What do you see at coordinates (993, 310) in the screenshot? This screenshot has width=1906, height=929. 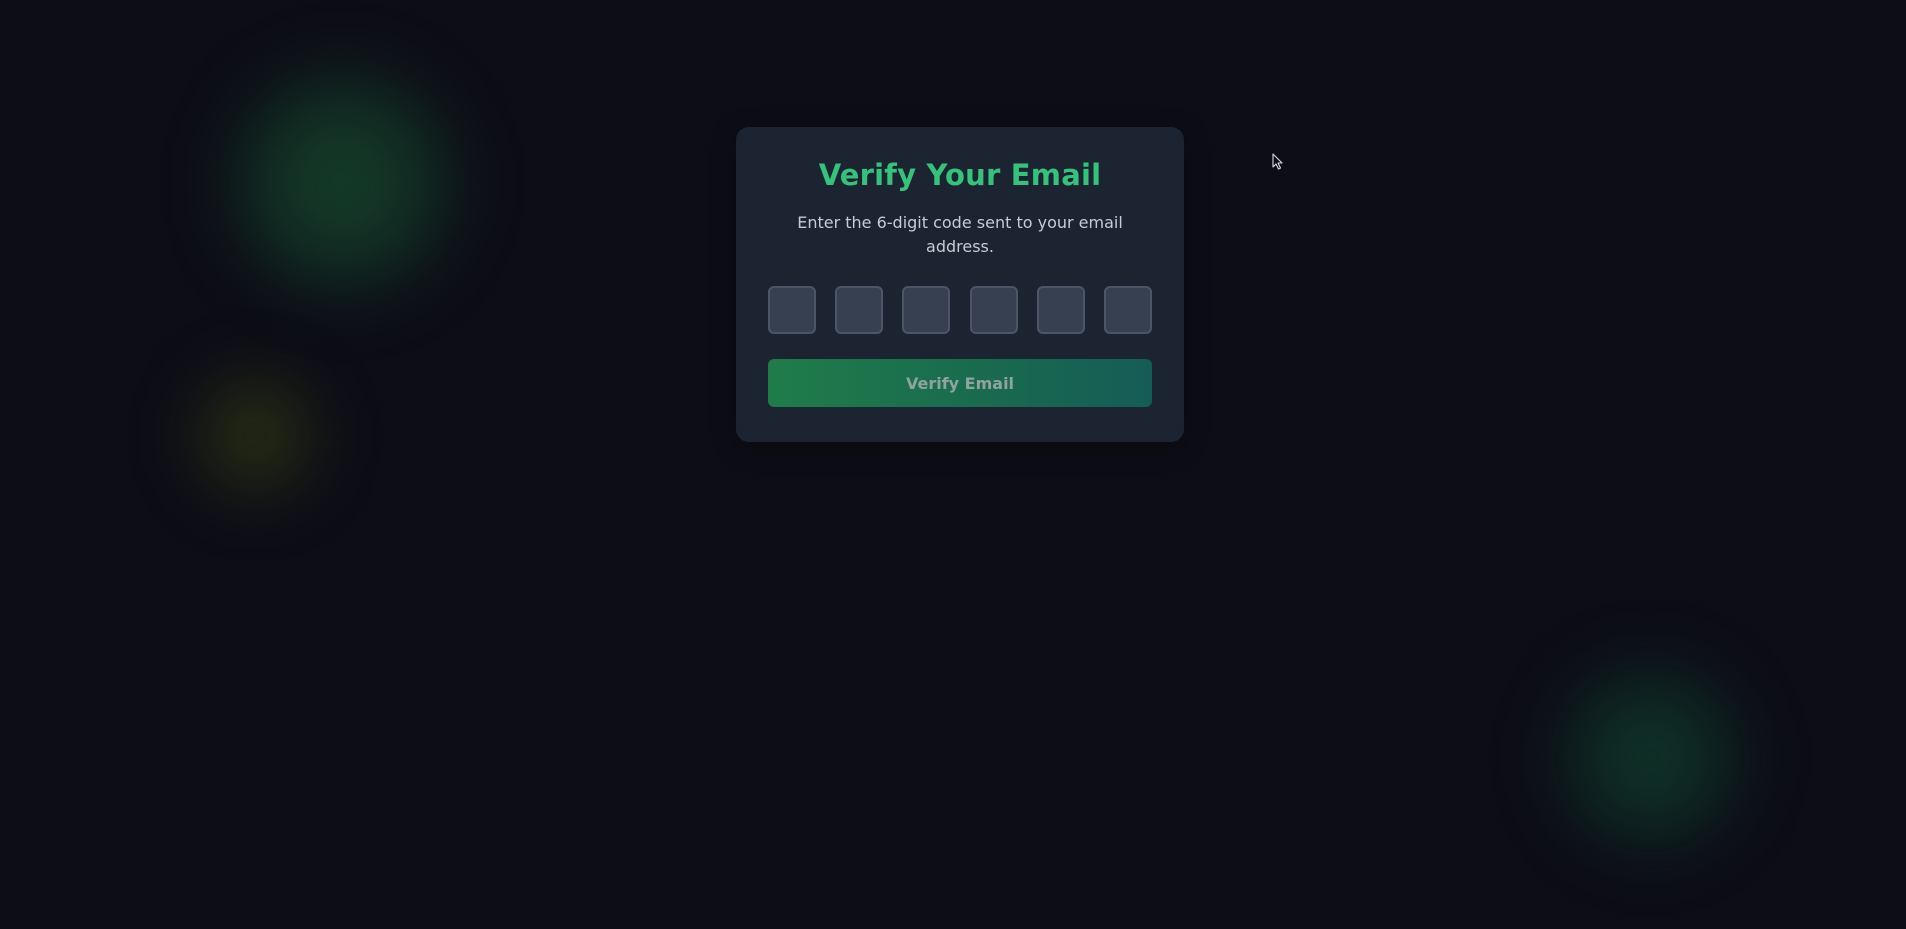 I see `code-digit-4-input` at bounding box center [993, 310].